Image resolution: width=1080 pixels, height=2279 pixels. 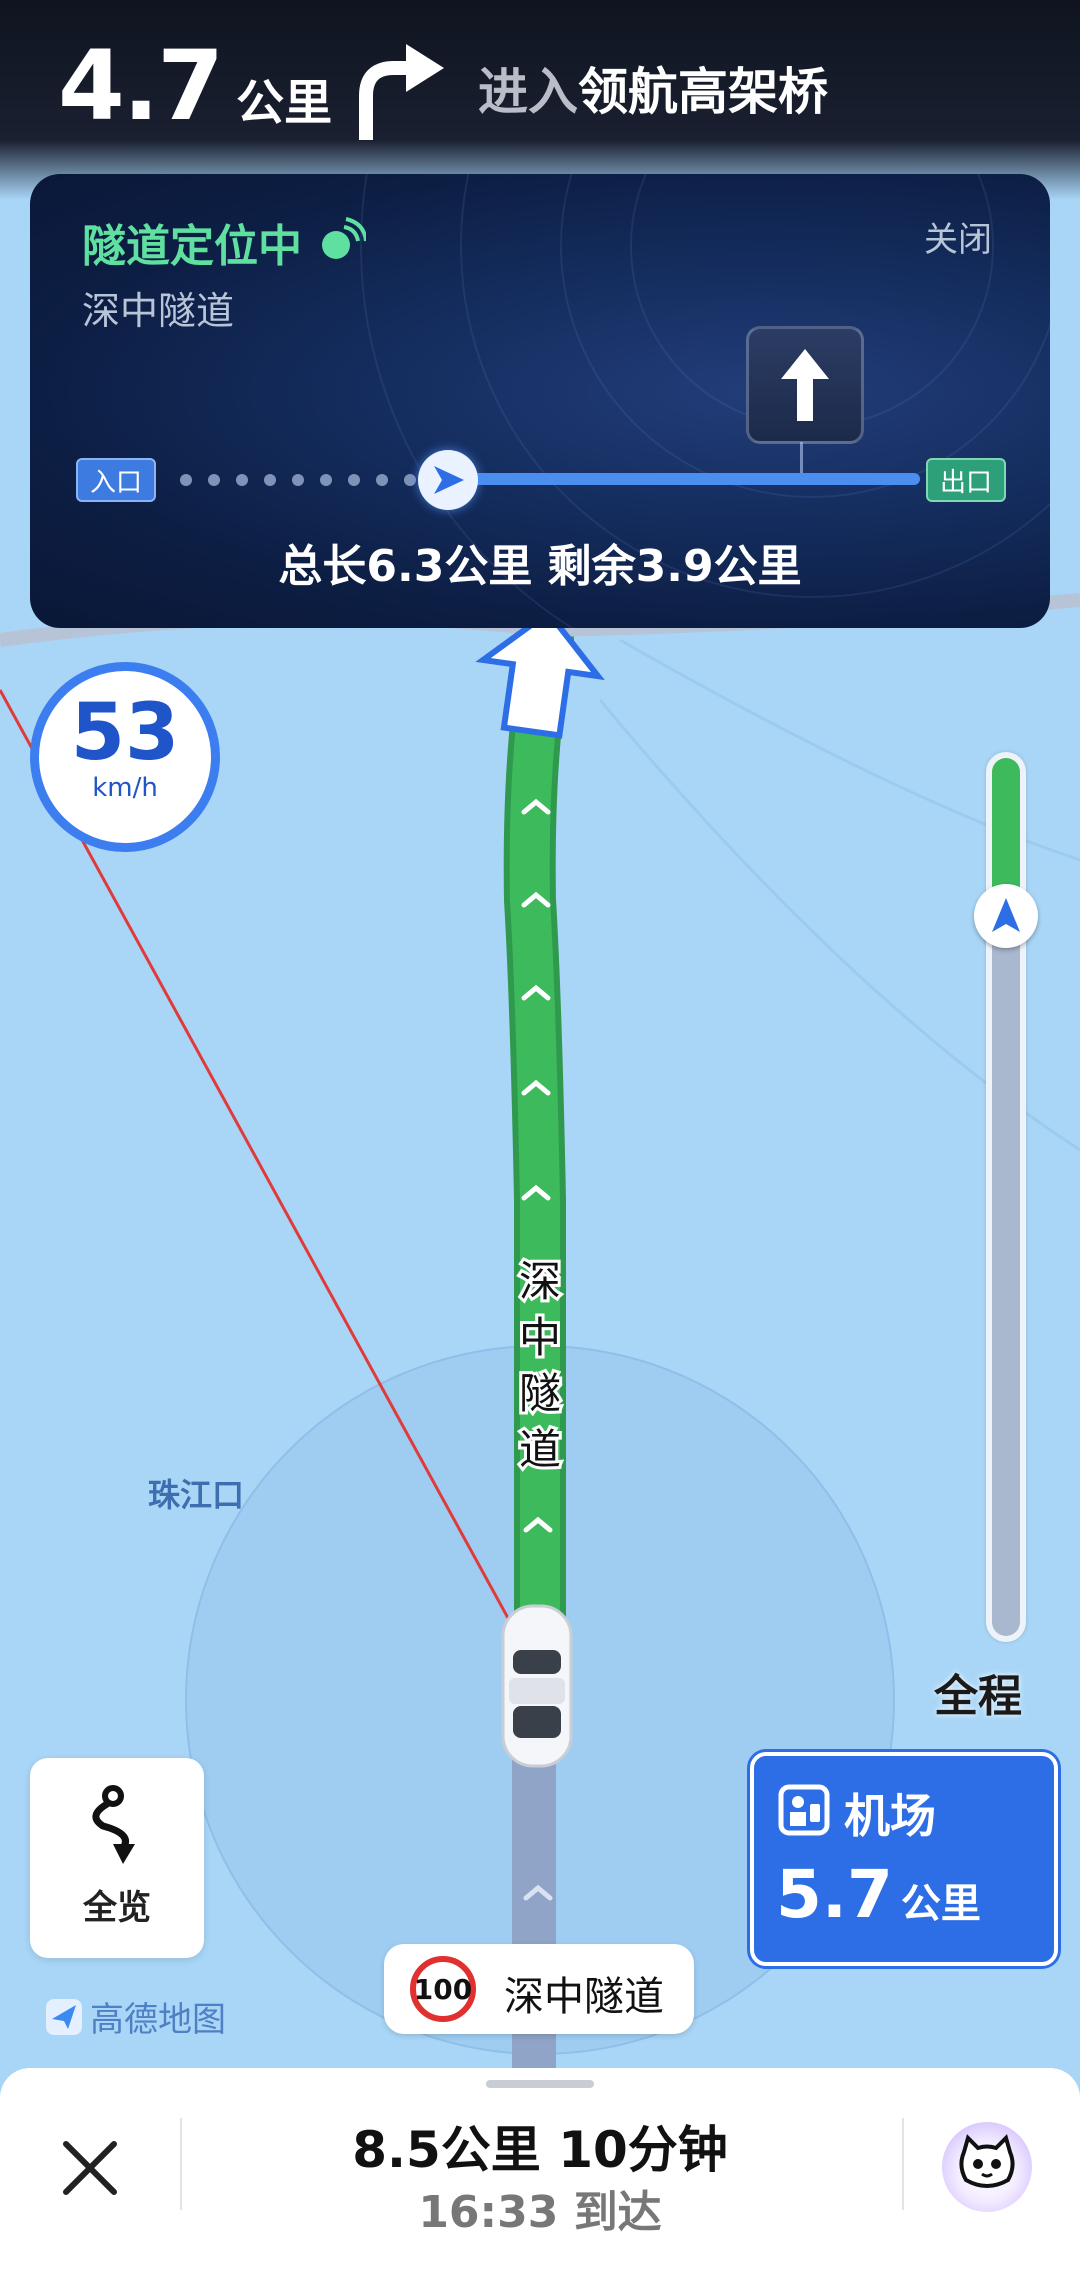 What do you see at coordinates (1006, 916) in the screenshot?
I see `current-position-icon` at bounding box center [1006, 916].